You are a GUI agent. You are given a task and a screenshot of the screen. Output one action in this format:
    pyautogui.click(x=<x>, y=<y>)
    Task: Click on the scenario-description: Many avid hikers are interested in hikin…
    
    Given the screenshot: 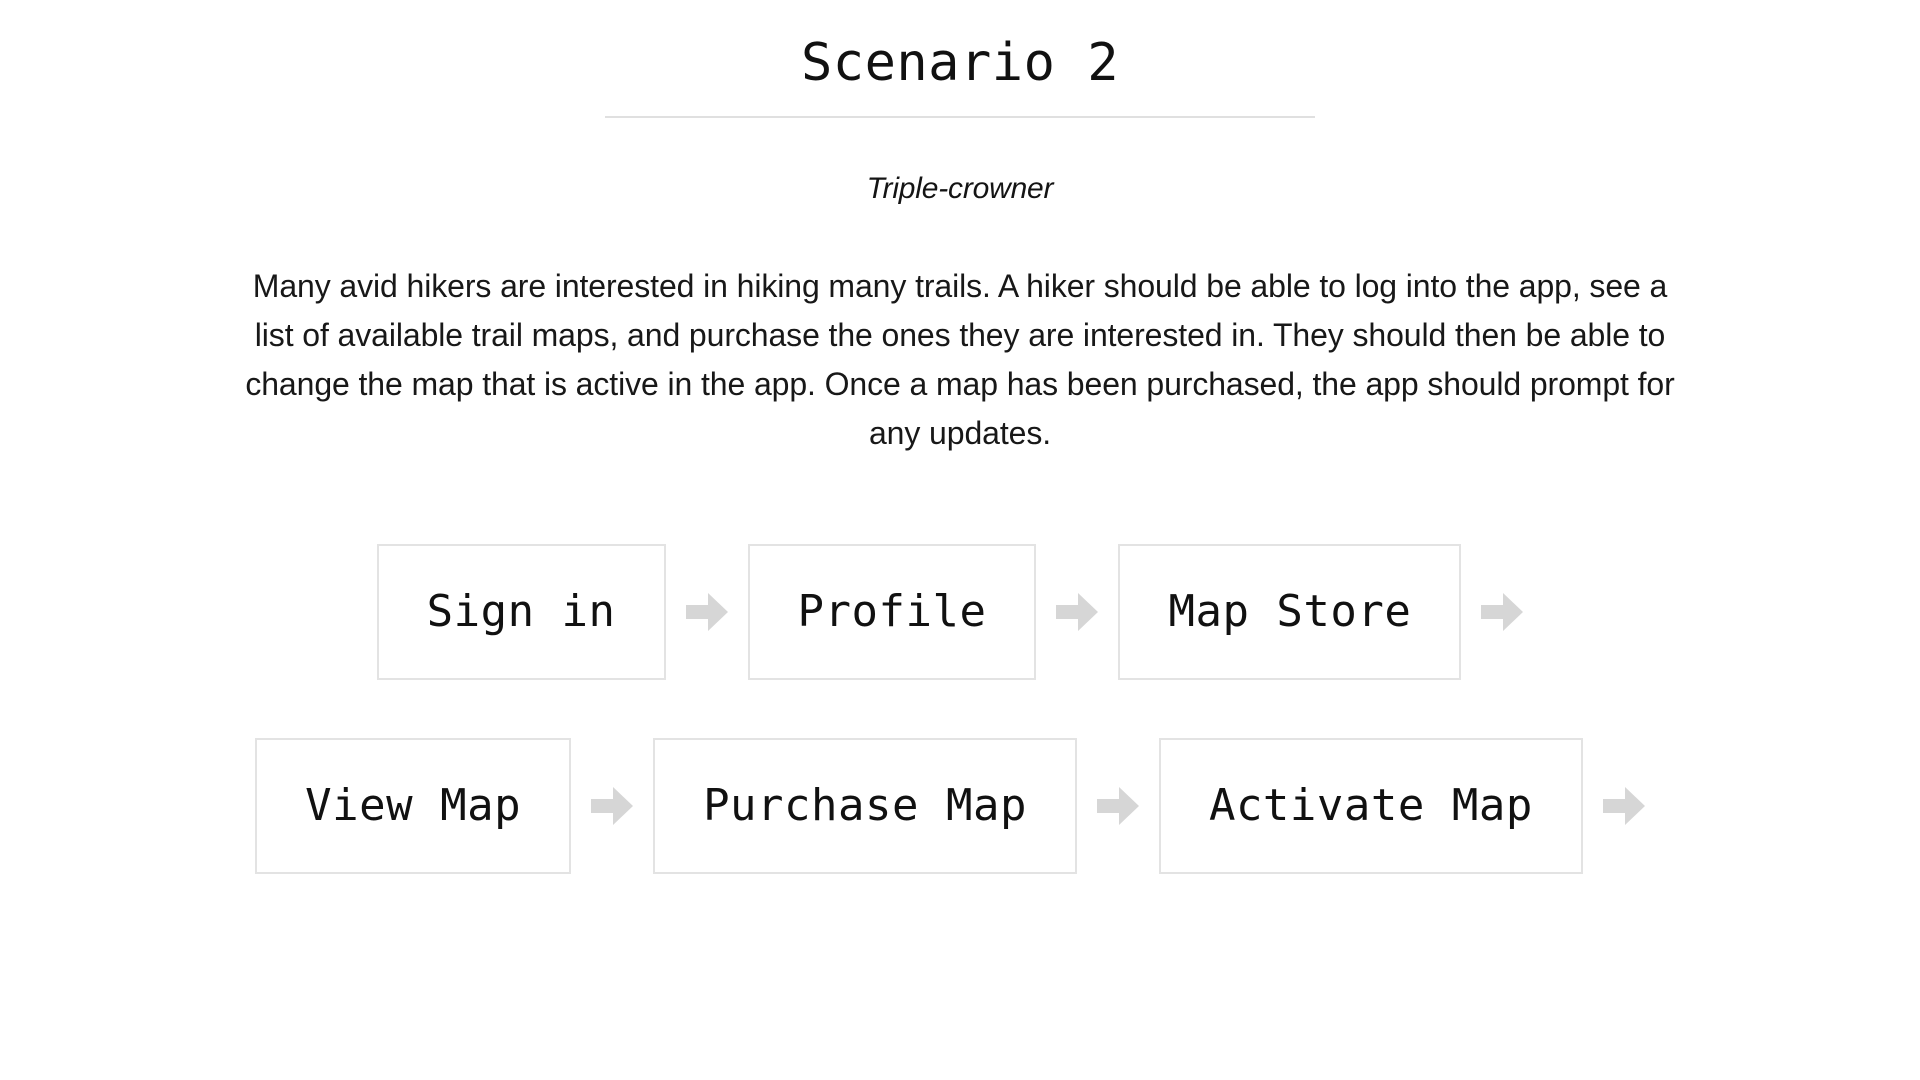 What is the action you would take?
    pyautogui.click(x=960, y=359)
    